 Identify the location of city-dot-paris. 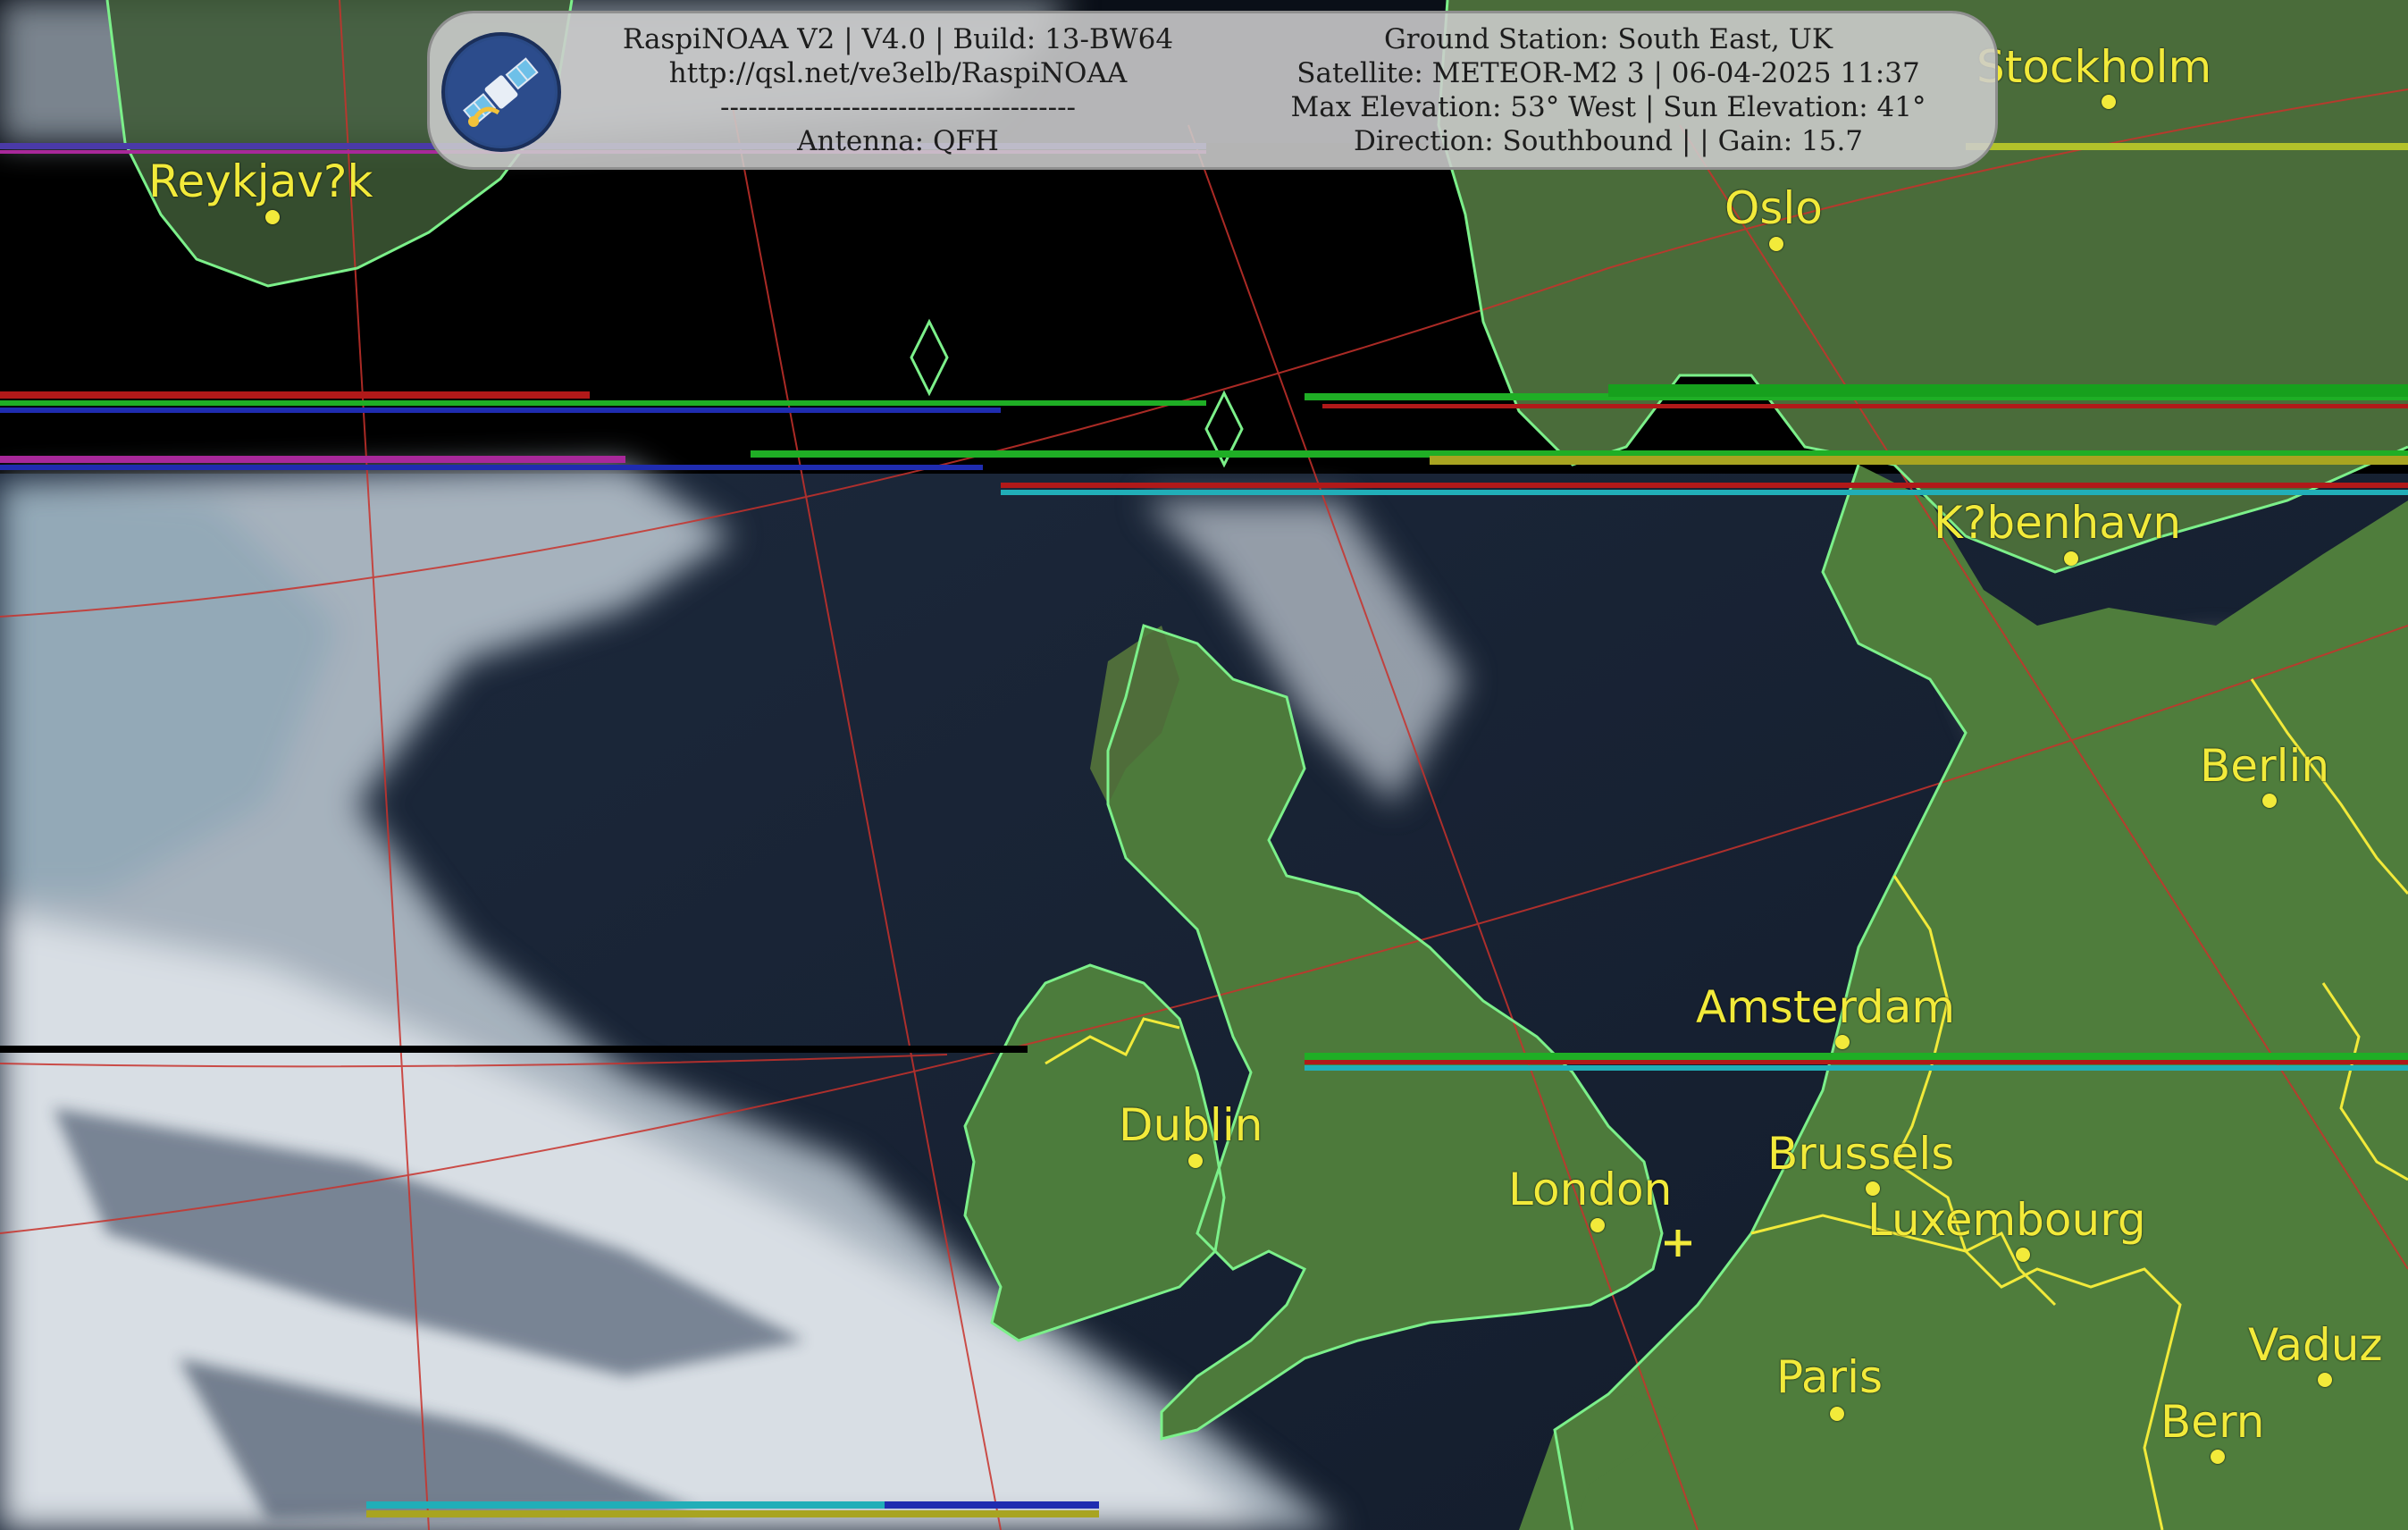
(1837, 1414).